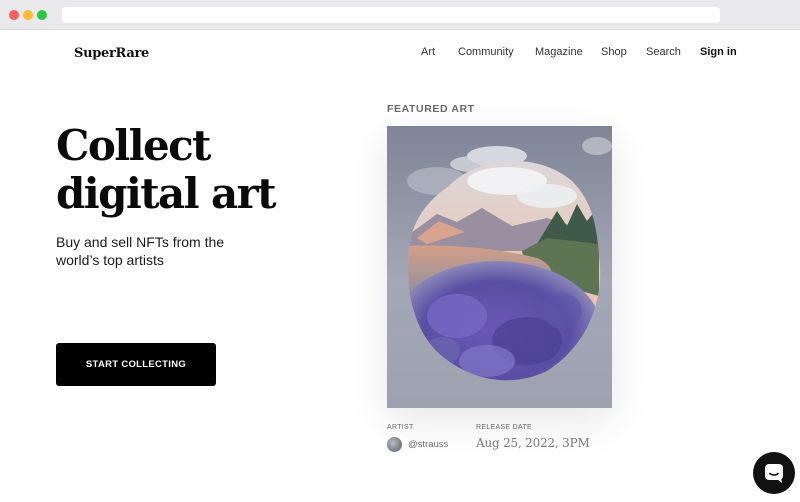  Describe the element at coordinates (111, 53) in the screenshot. I see `site-logo: SuperRare` at that location.